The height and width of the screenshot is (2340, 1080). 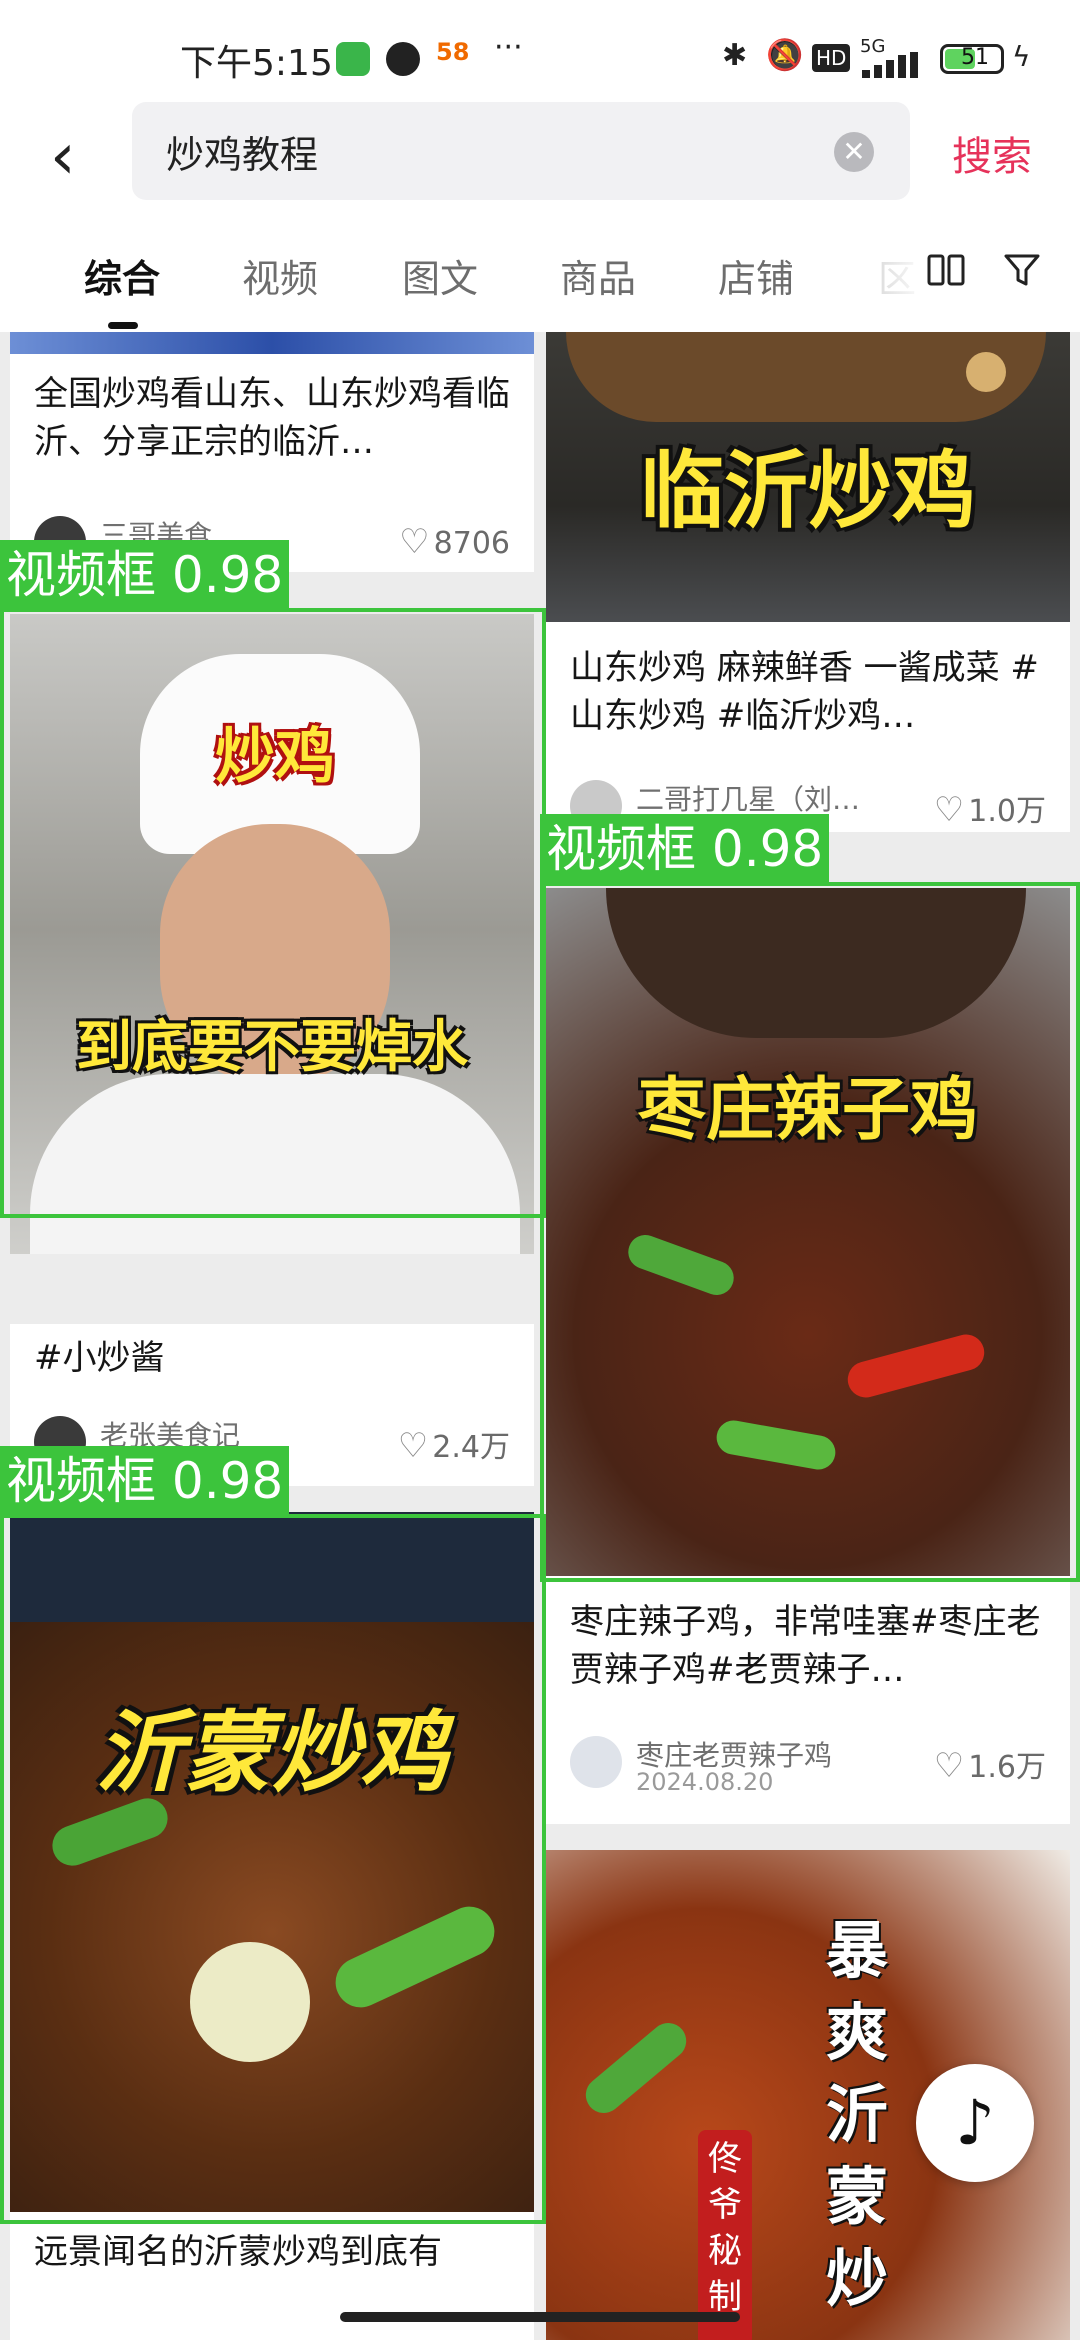 What do you see at coordinates (1021, 56) in the screenshot?
I see `charging-icon: ϟ` at bounding box center [1021, 56].